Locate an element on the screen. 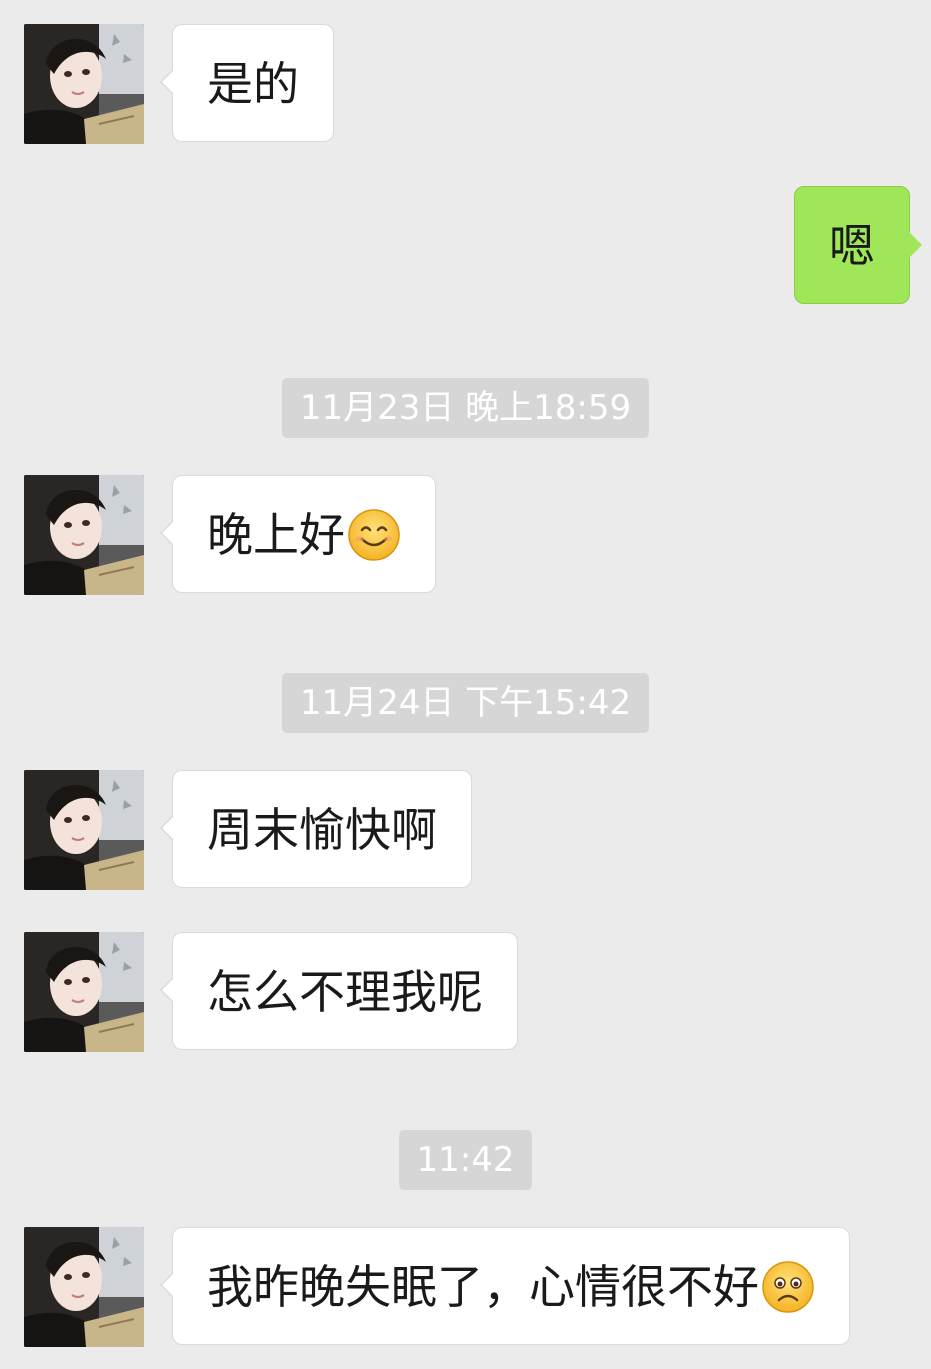 Image resolution: width=931 pixels, height=1369 pixels. timestamp-divider: 11月23日 晚上18:59 is located at coordinates (465, 408).